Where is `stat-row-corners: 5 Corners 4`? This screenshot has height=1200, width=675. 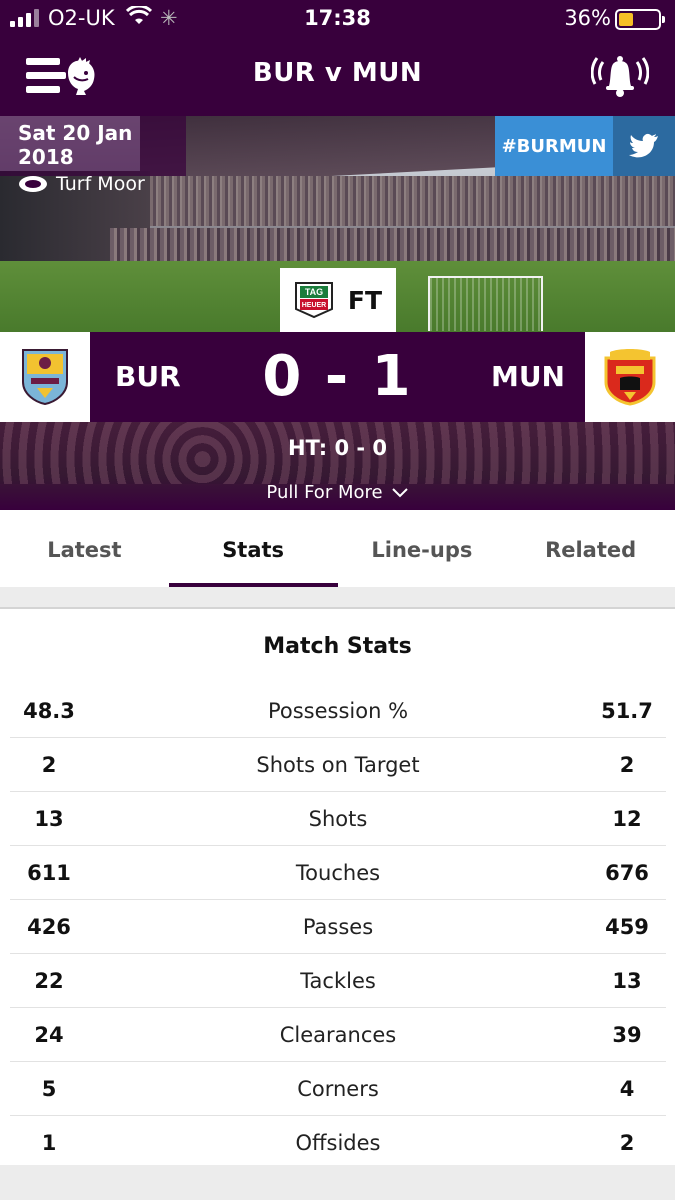
stat-row-corners: 5 Corners 4 is located at coordinates (338, 1089).